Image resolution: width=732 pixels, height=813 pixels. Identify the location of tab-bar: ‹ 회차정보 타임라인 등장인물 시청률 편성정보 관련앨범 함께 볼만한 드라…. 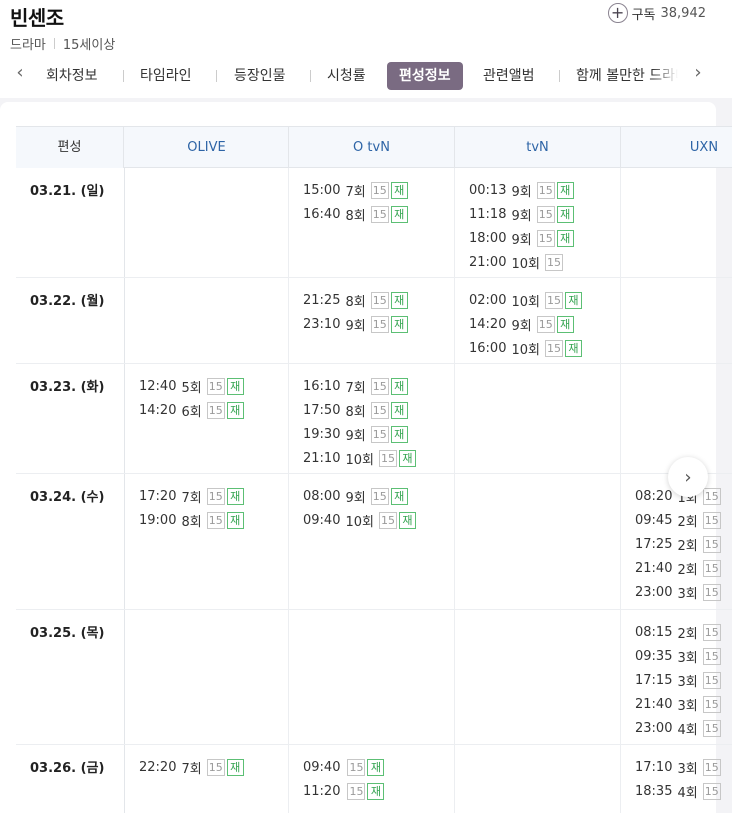
(366, 76).